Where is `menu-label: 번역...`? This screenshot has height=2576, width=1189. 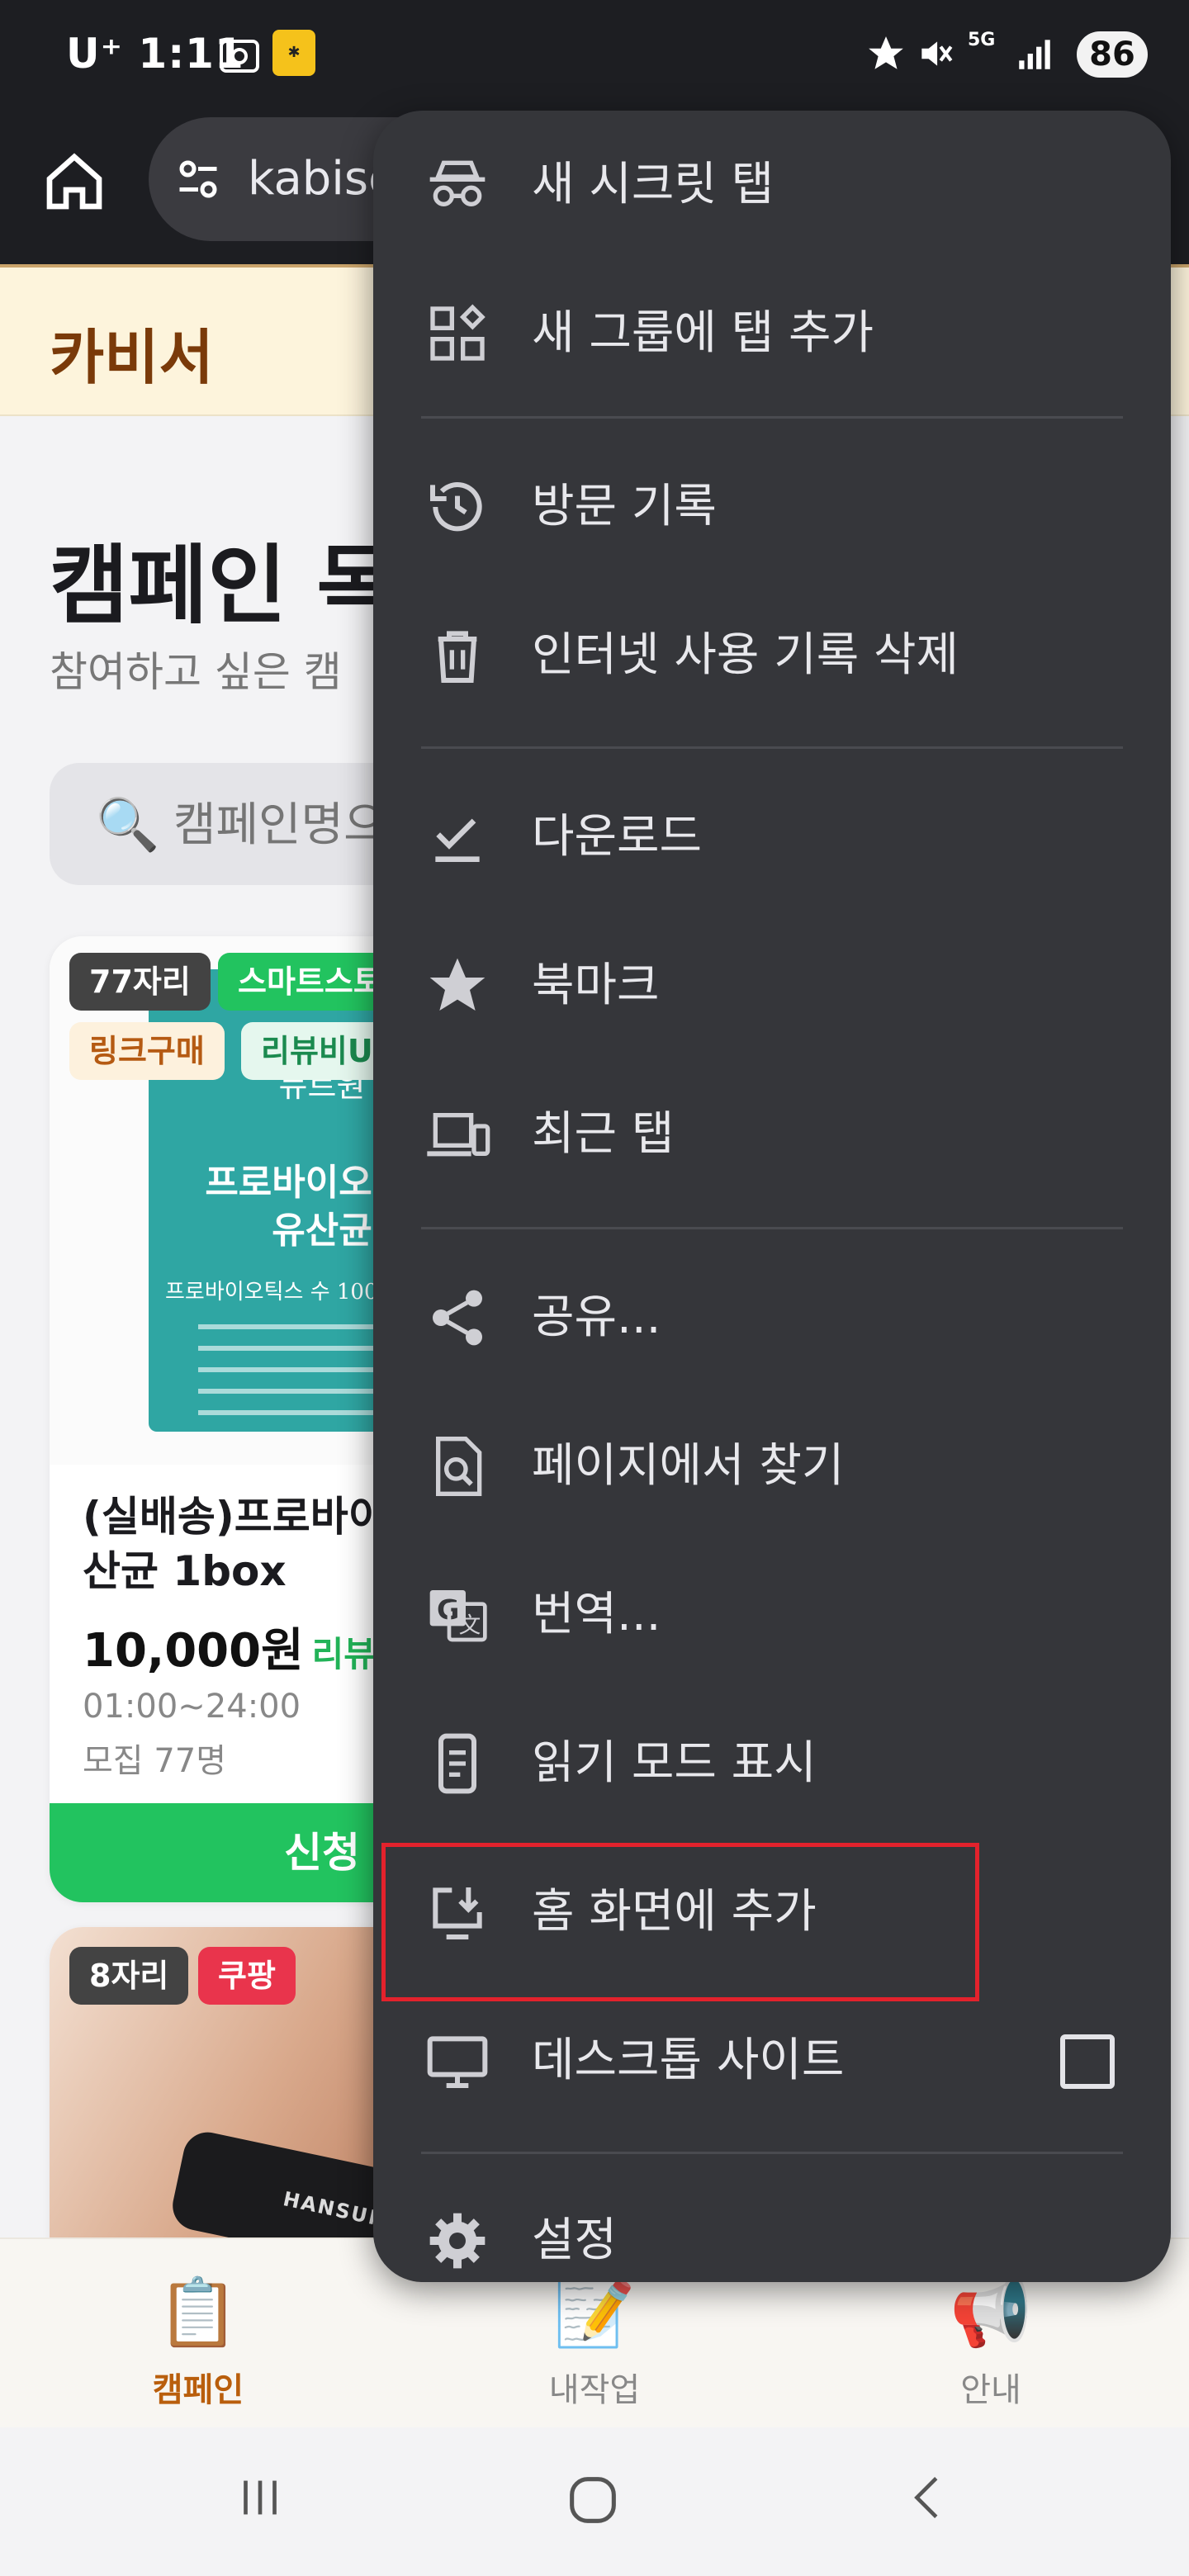
menu-label: 번역... is located at coordinates (596, 1614).